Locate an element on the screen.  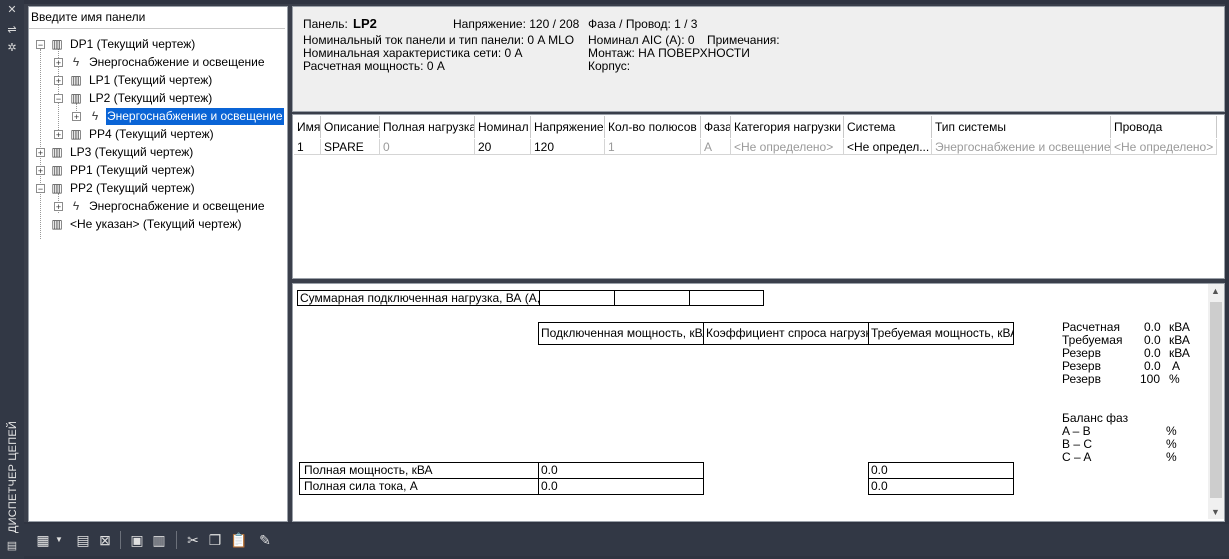
column-header: Тип системы is located at coordinates (1021, 127).